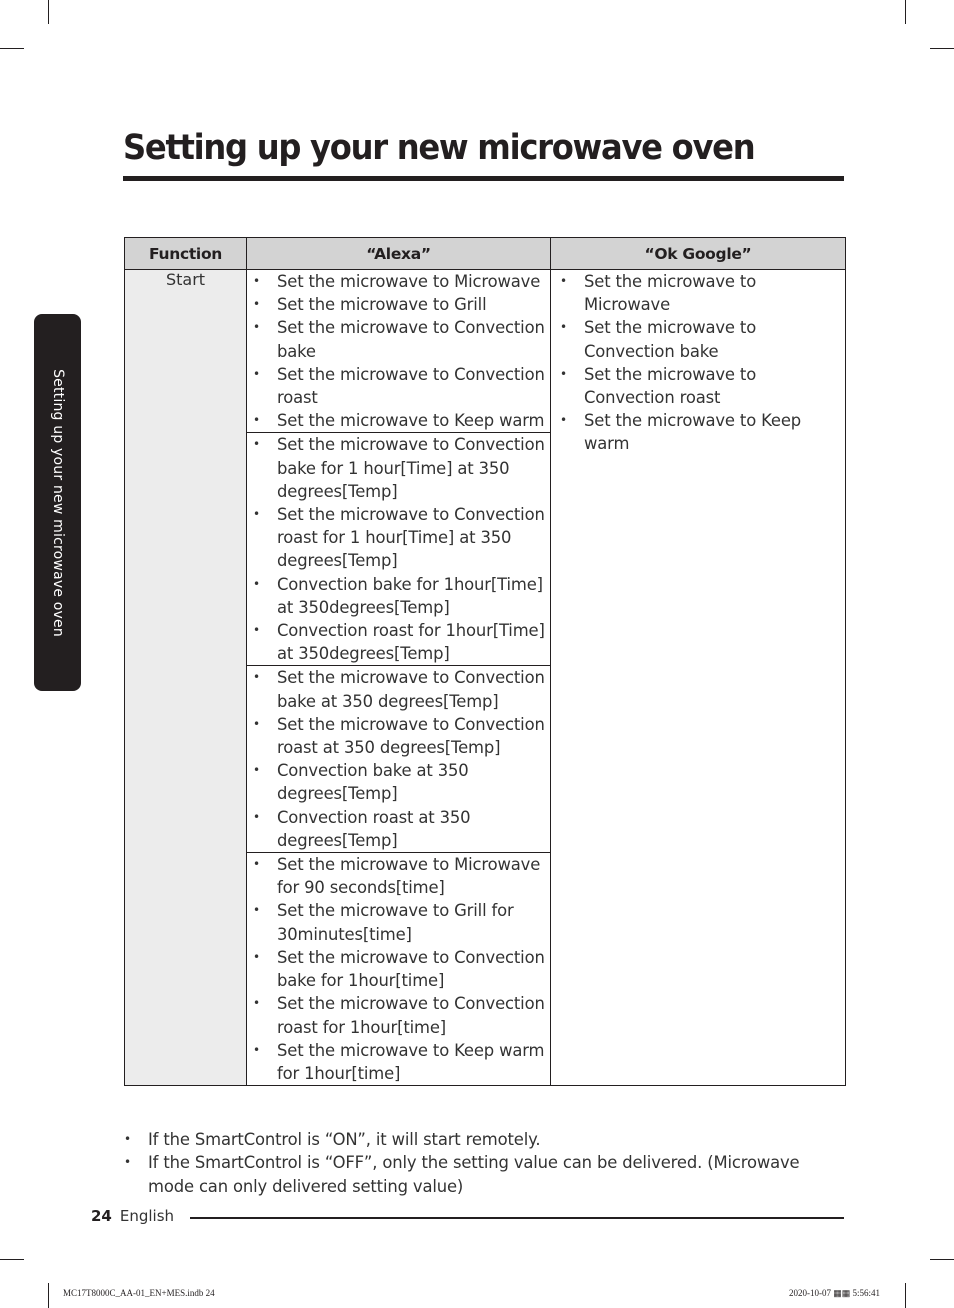 Image resolution: width=954 pixels, height=1308 pixels. I want to click on table-header-row: Function “Alexa” “Ok Google”, so click(485, 253).